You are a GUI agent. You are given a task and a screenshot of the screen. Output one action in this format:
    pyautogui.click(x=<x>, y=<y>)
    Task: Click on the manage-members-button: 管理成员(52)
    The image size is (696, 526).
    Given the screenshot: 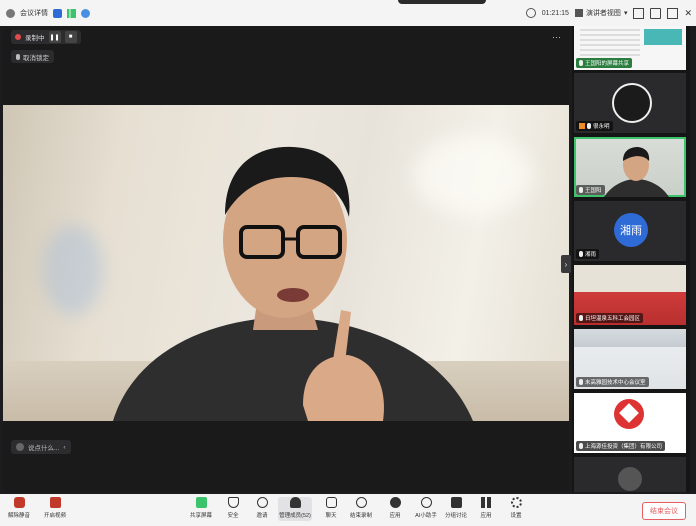 What is the action you would take?
    pyautogui.click(x=295, y=509)
    